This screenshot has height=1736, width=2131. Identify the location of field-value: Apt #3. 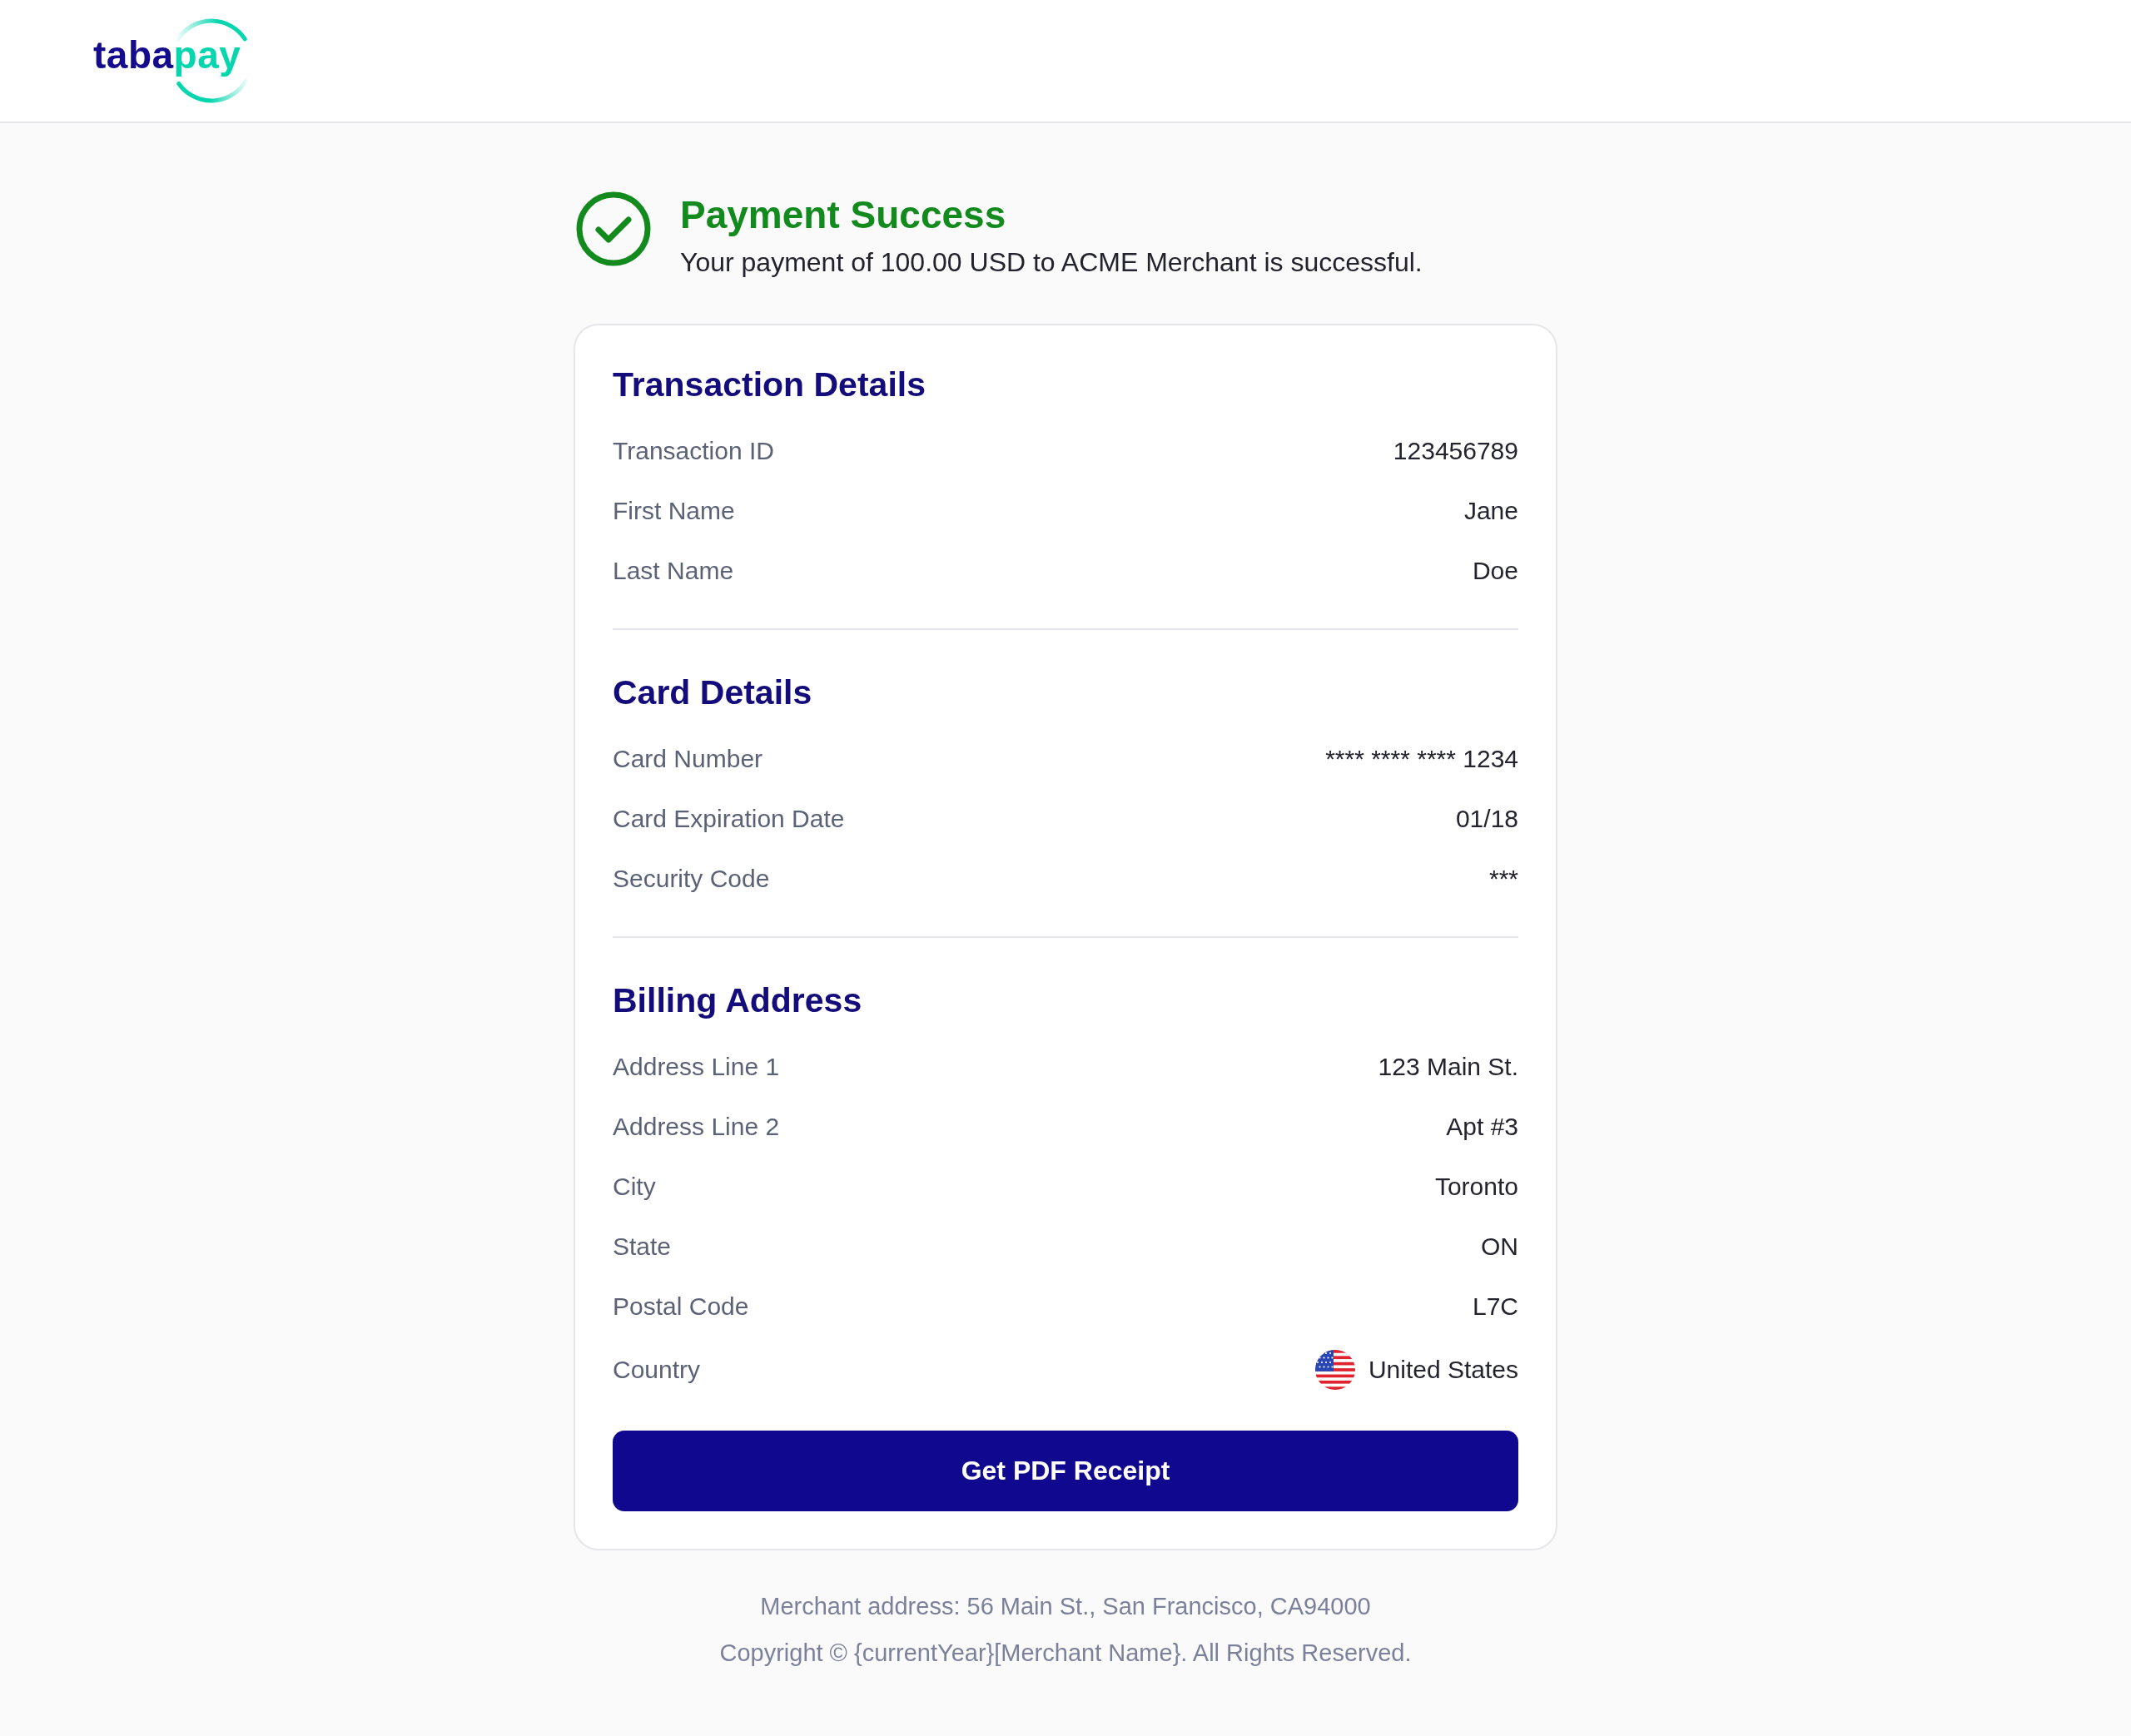
(1482, 1127).